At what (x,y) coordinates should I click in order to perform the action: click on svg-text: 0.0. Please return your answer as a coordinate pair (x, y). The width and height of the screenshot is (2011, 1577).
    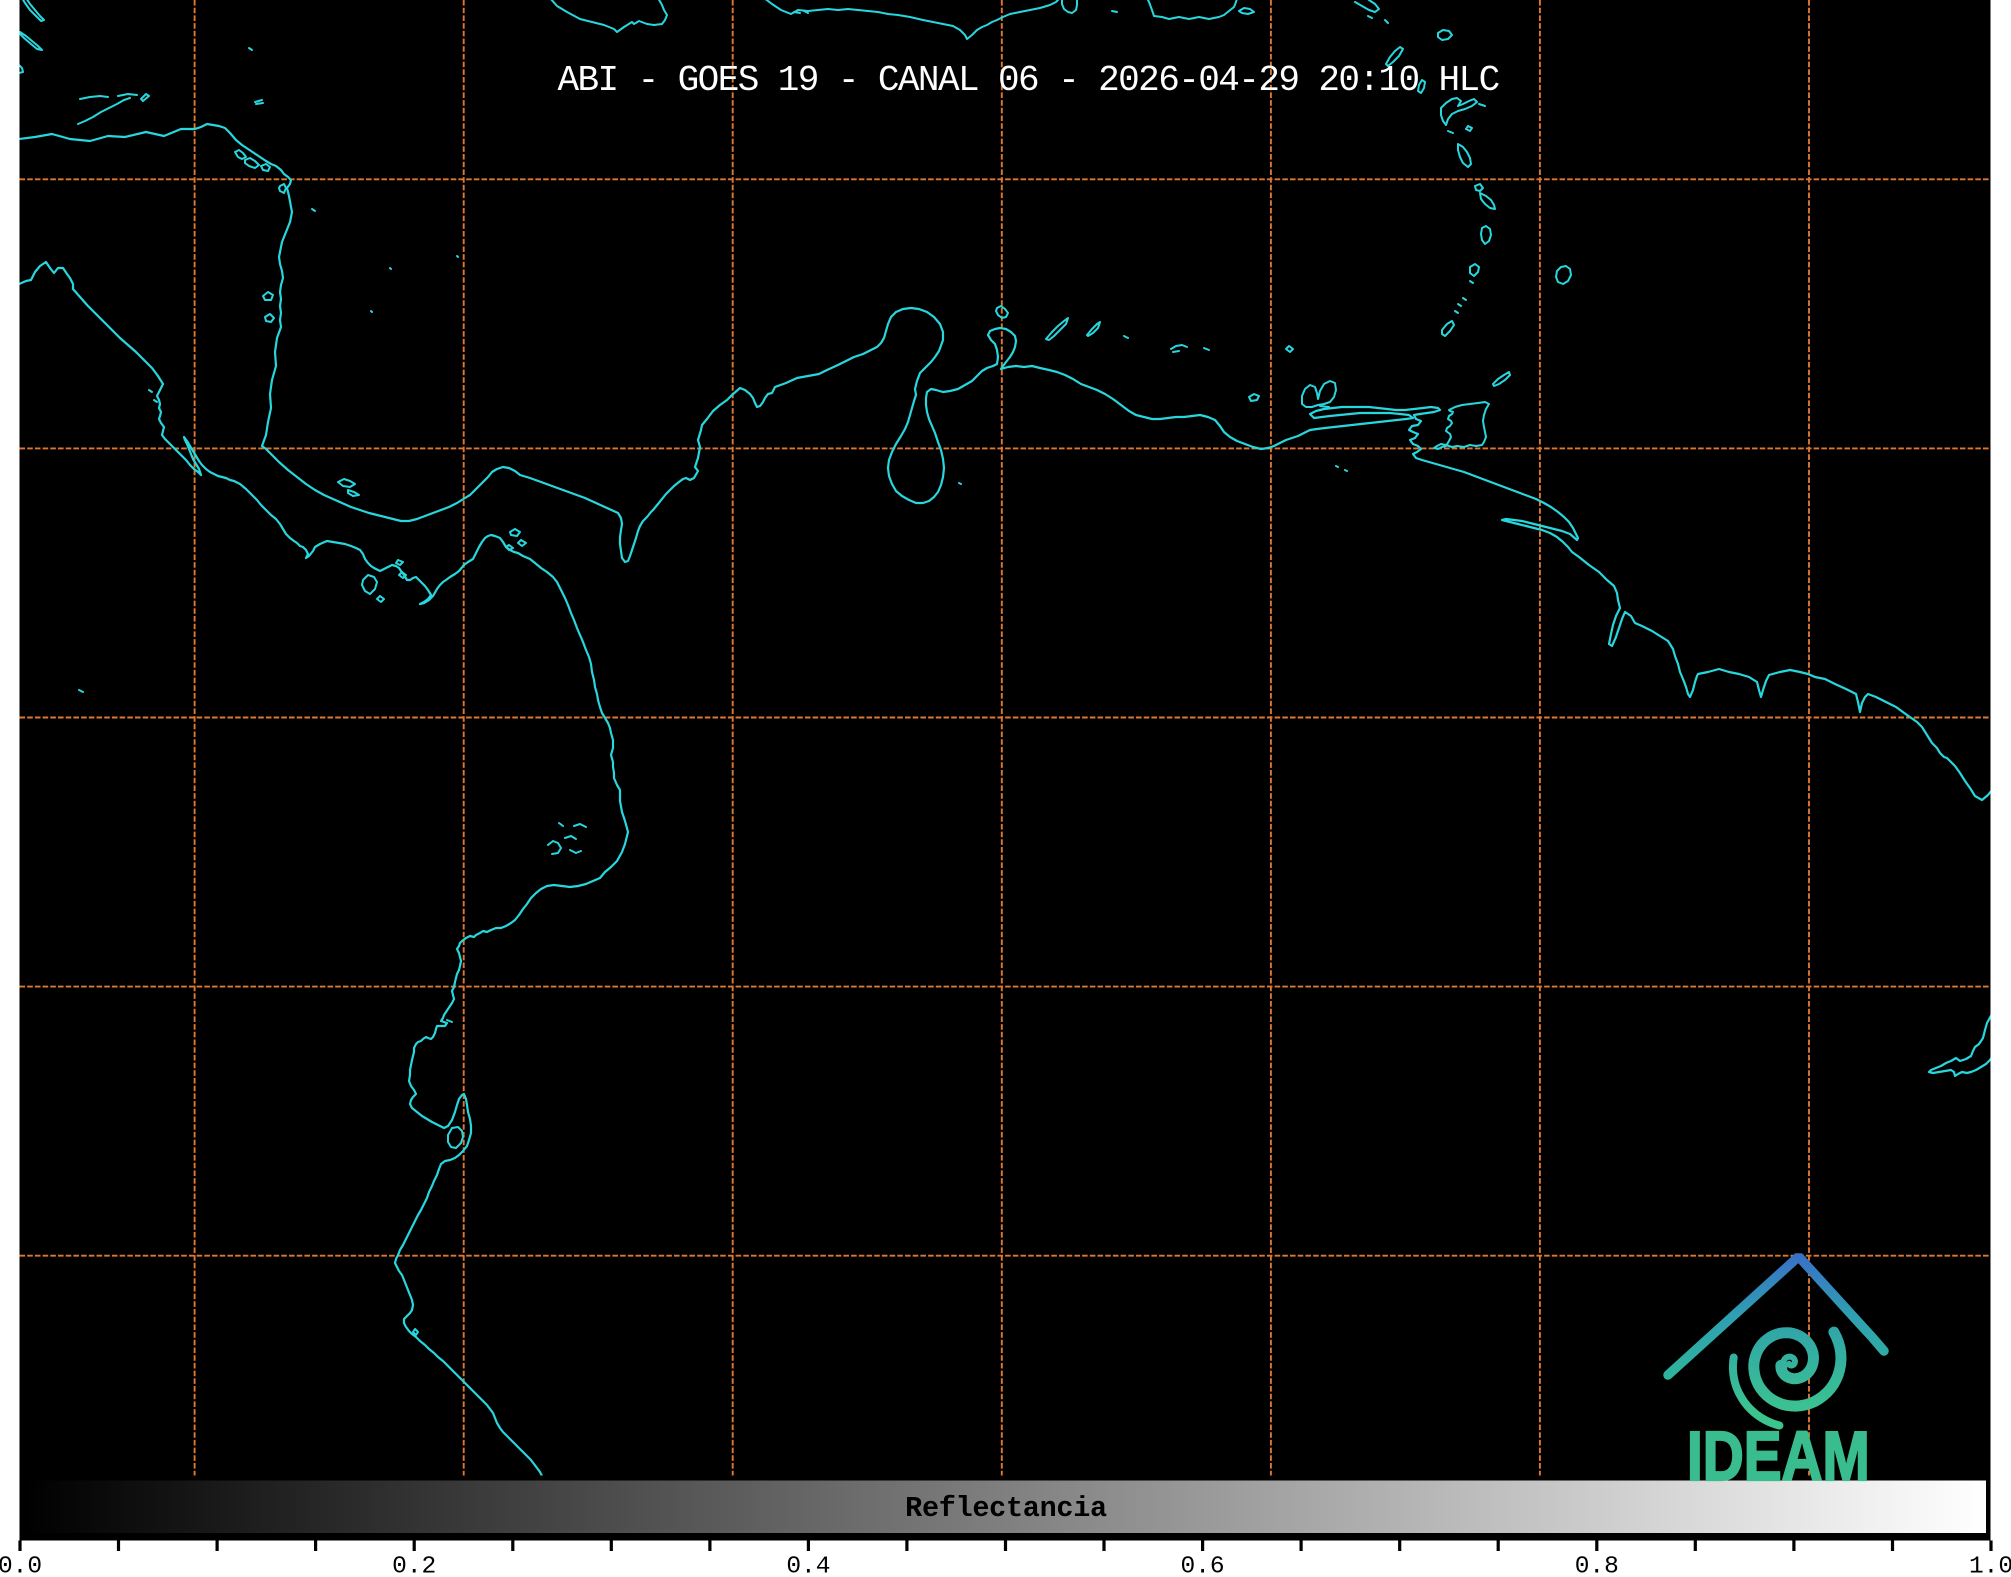
    Looking at the image, I should click on (21, 1565).